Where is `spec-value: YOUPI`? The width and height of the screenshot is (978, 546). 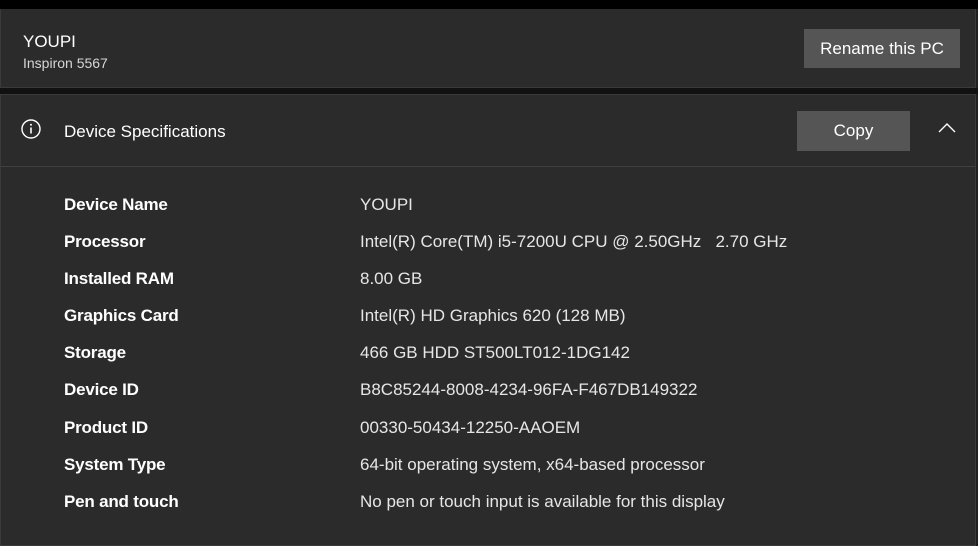
spec-value: YOUPI is located at coordinates (386, 204).